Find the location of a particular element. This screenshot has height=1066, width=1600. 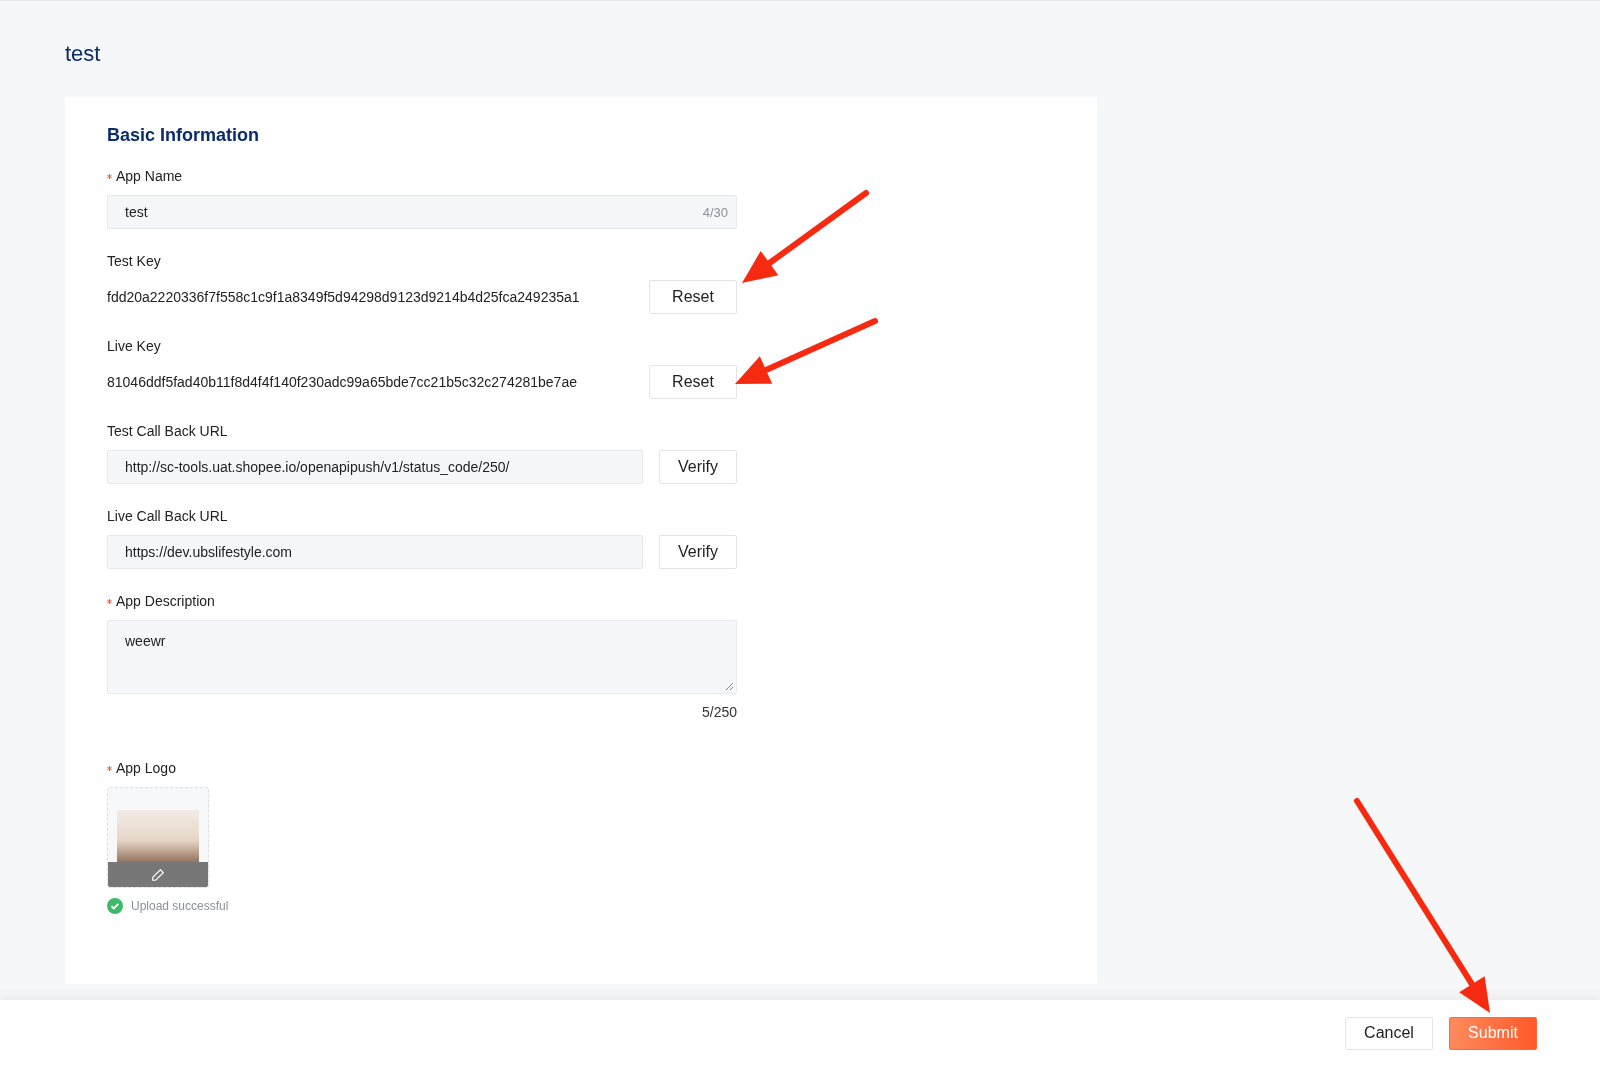

page-title: test is located at coordinates (83, 54).